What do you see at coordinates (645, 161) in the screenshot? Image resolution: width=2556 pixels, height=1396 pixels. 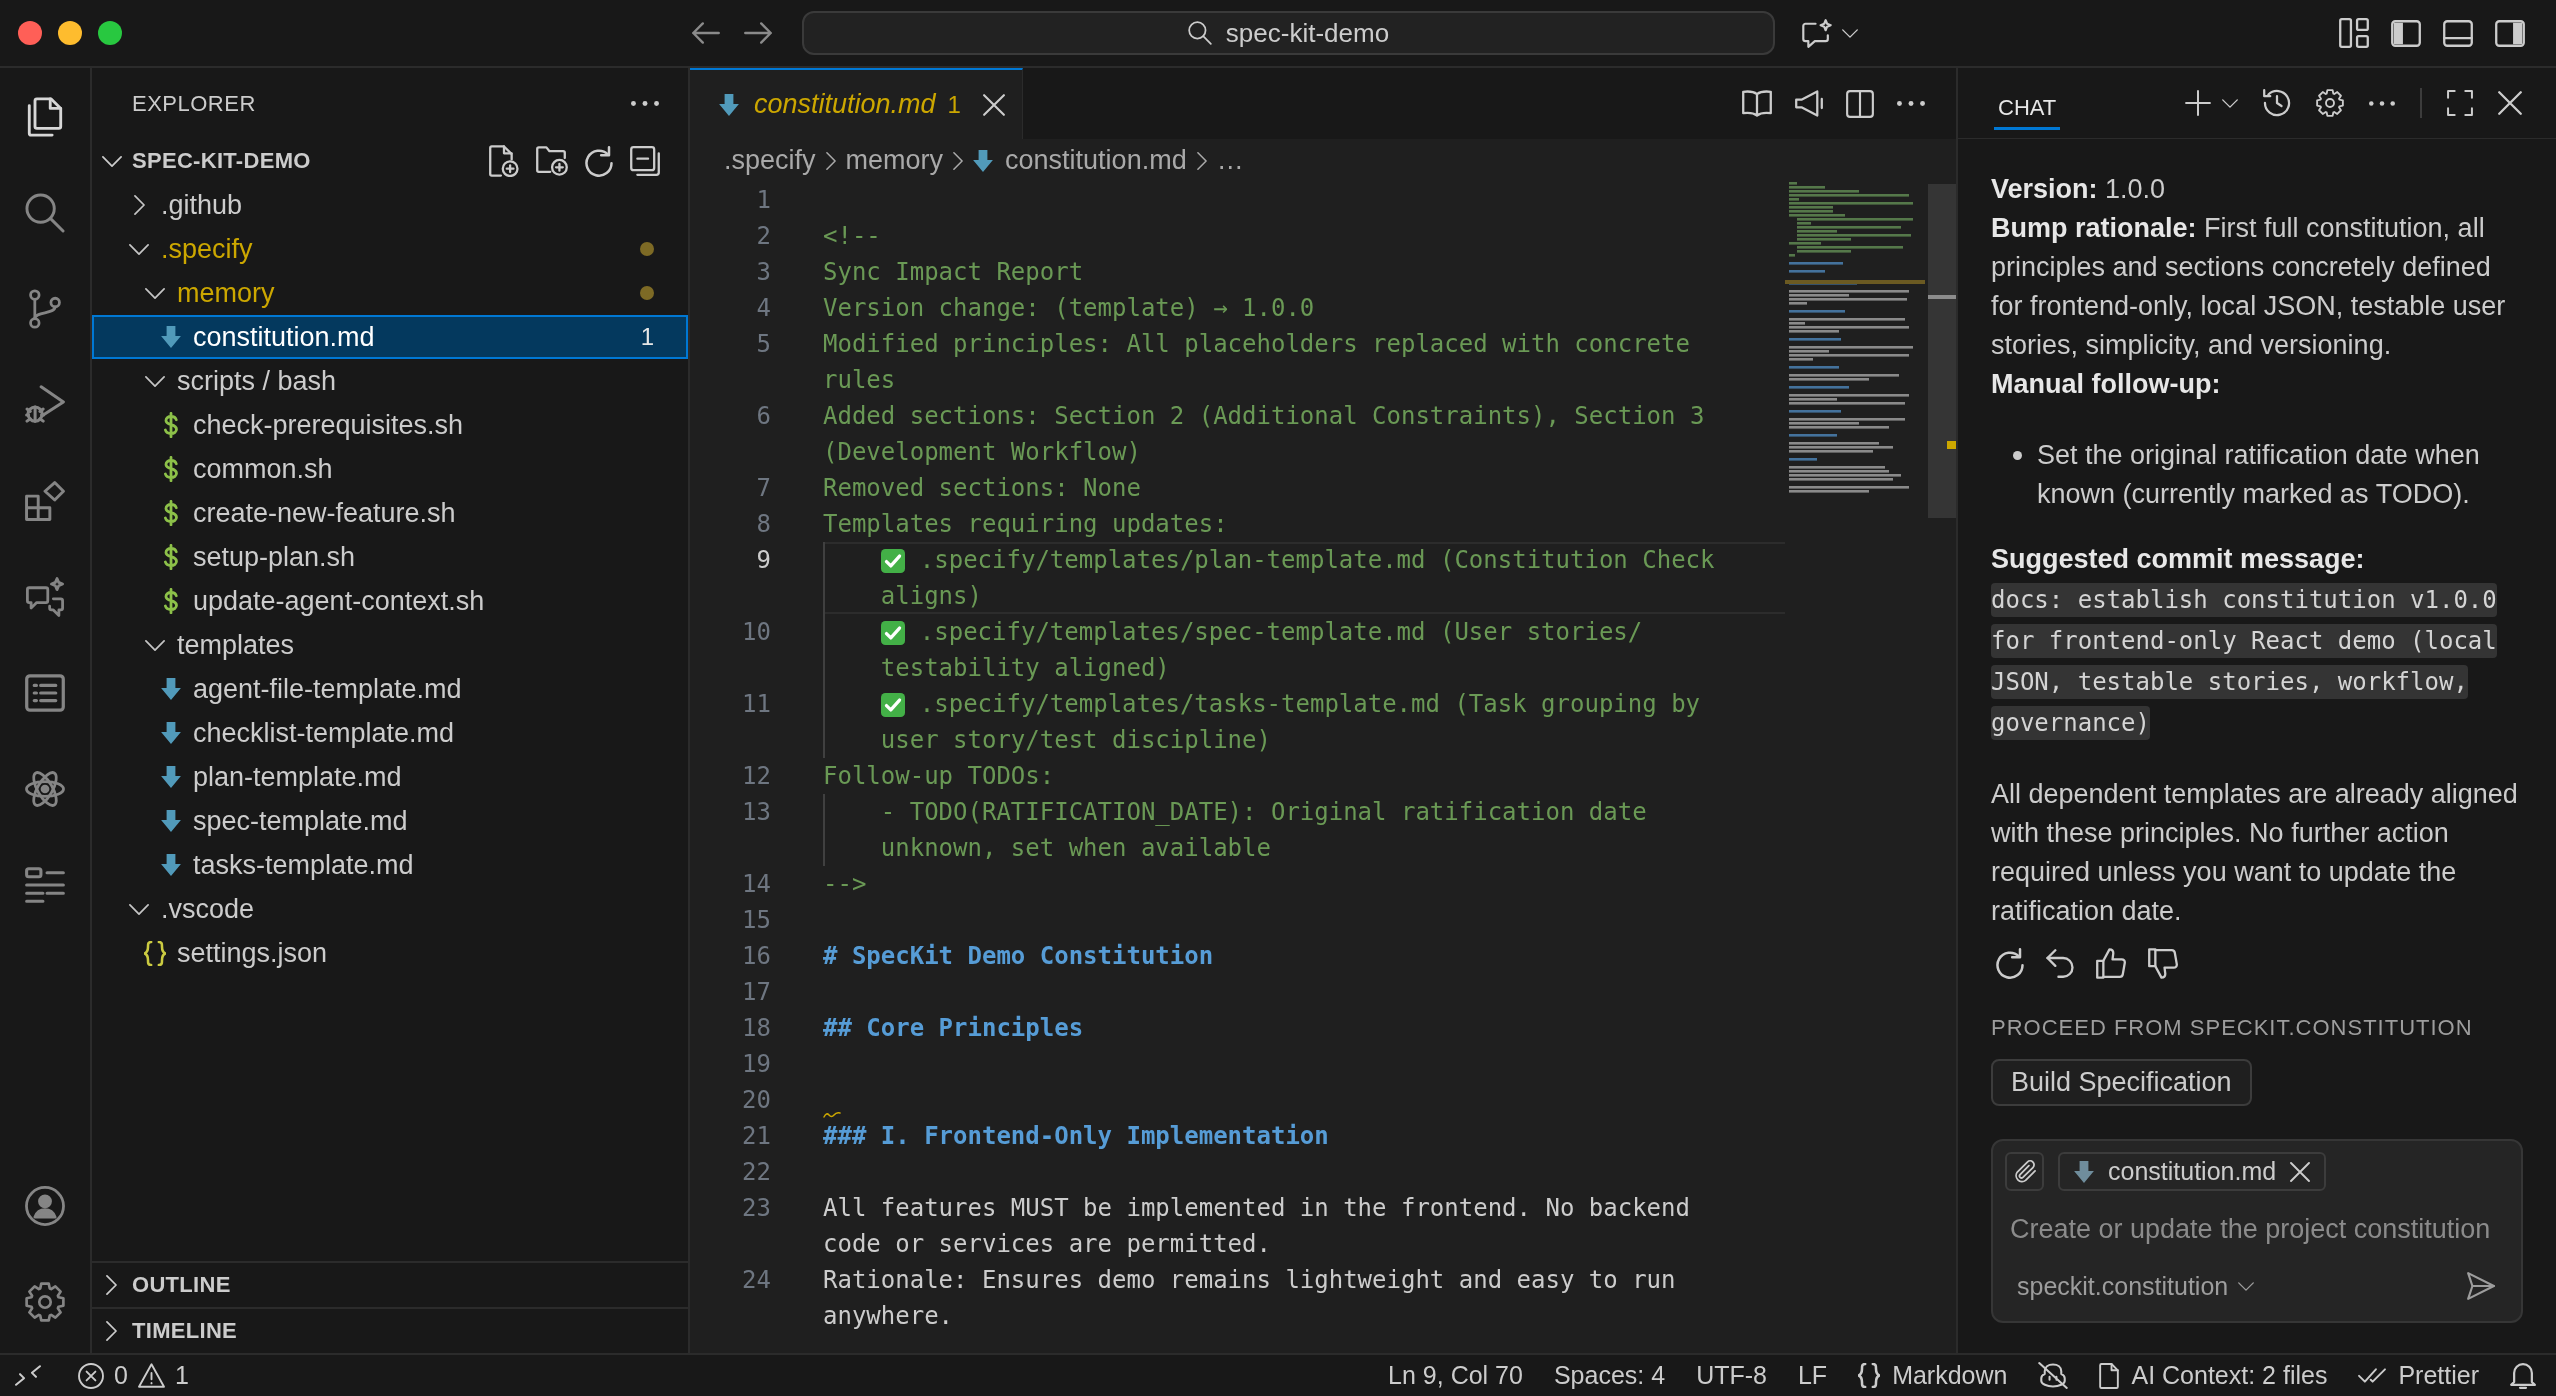 I see `collapse-all-icon` at bounding box center [645, 161].